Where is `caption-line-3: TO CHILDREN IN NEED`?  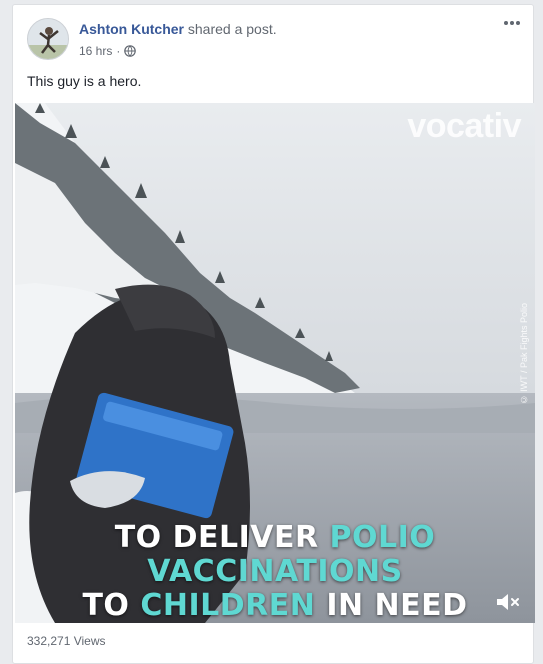 caption-line-3: TO CHILDREN IN NEED is located at coordinates (275, 606).